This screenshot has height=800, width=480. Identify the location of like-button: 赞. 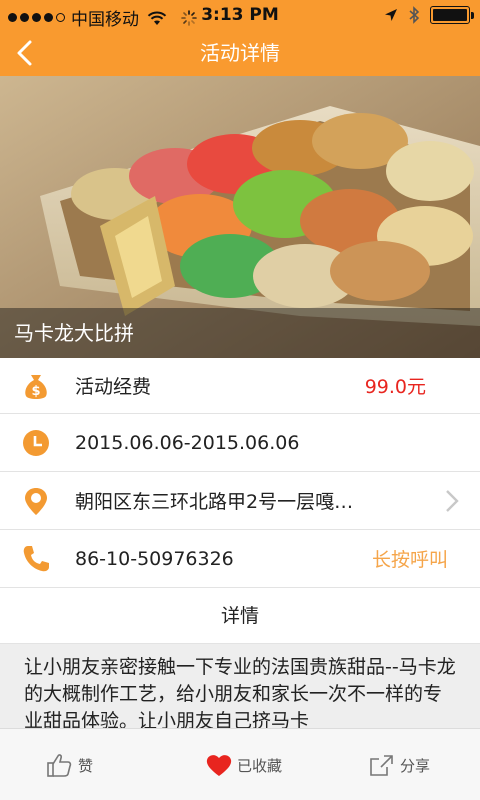
(69, 764).